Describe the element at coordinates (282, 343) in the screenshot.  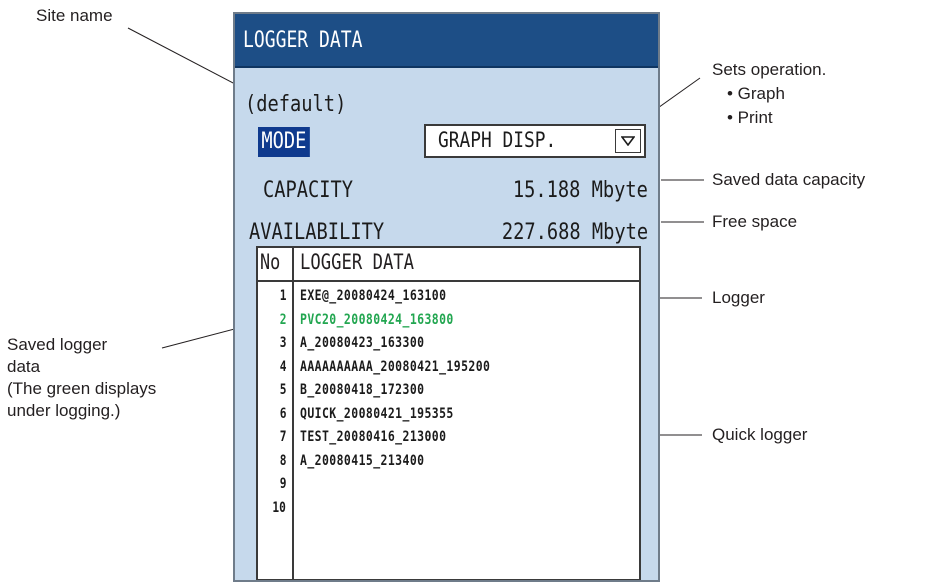
I see `row-number: 3` at that location.